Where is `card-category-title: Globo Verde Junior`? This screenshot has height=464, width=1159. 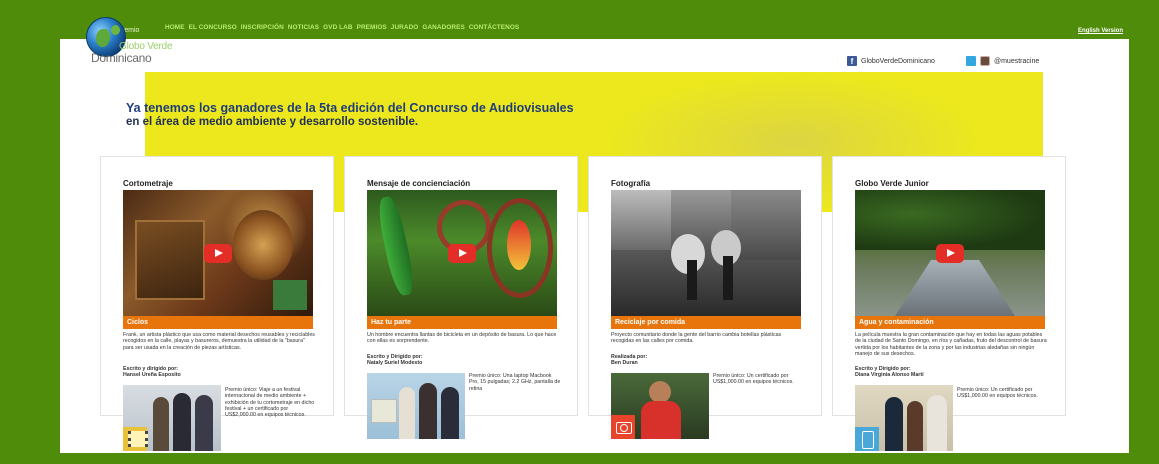
card-category-title: Globo Verde Junior is located at coordinates (892, 183).